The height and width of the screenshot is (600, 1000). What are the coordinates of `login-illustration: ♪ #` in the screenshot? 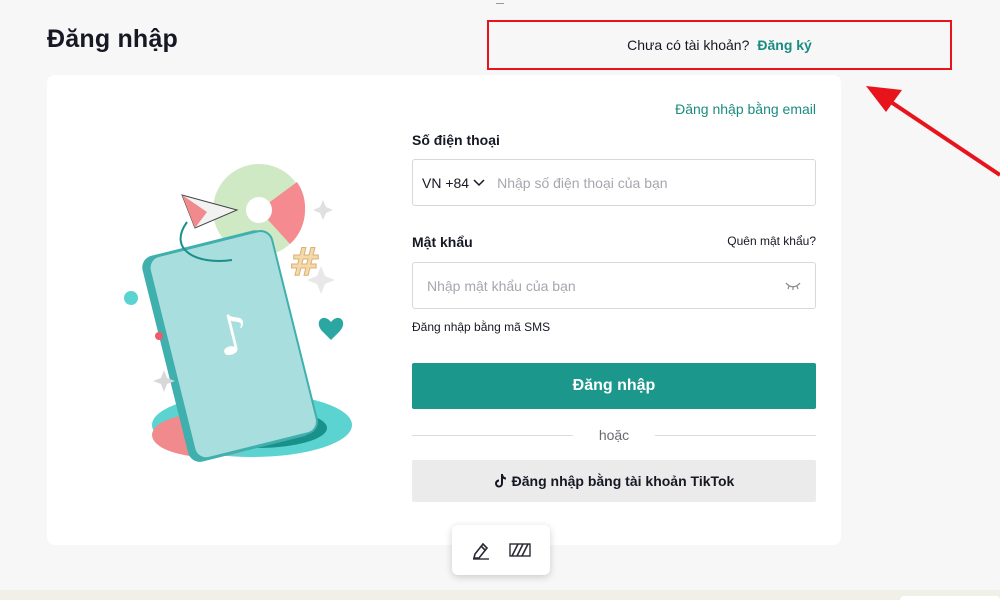 It's located at (238, 313).